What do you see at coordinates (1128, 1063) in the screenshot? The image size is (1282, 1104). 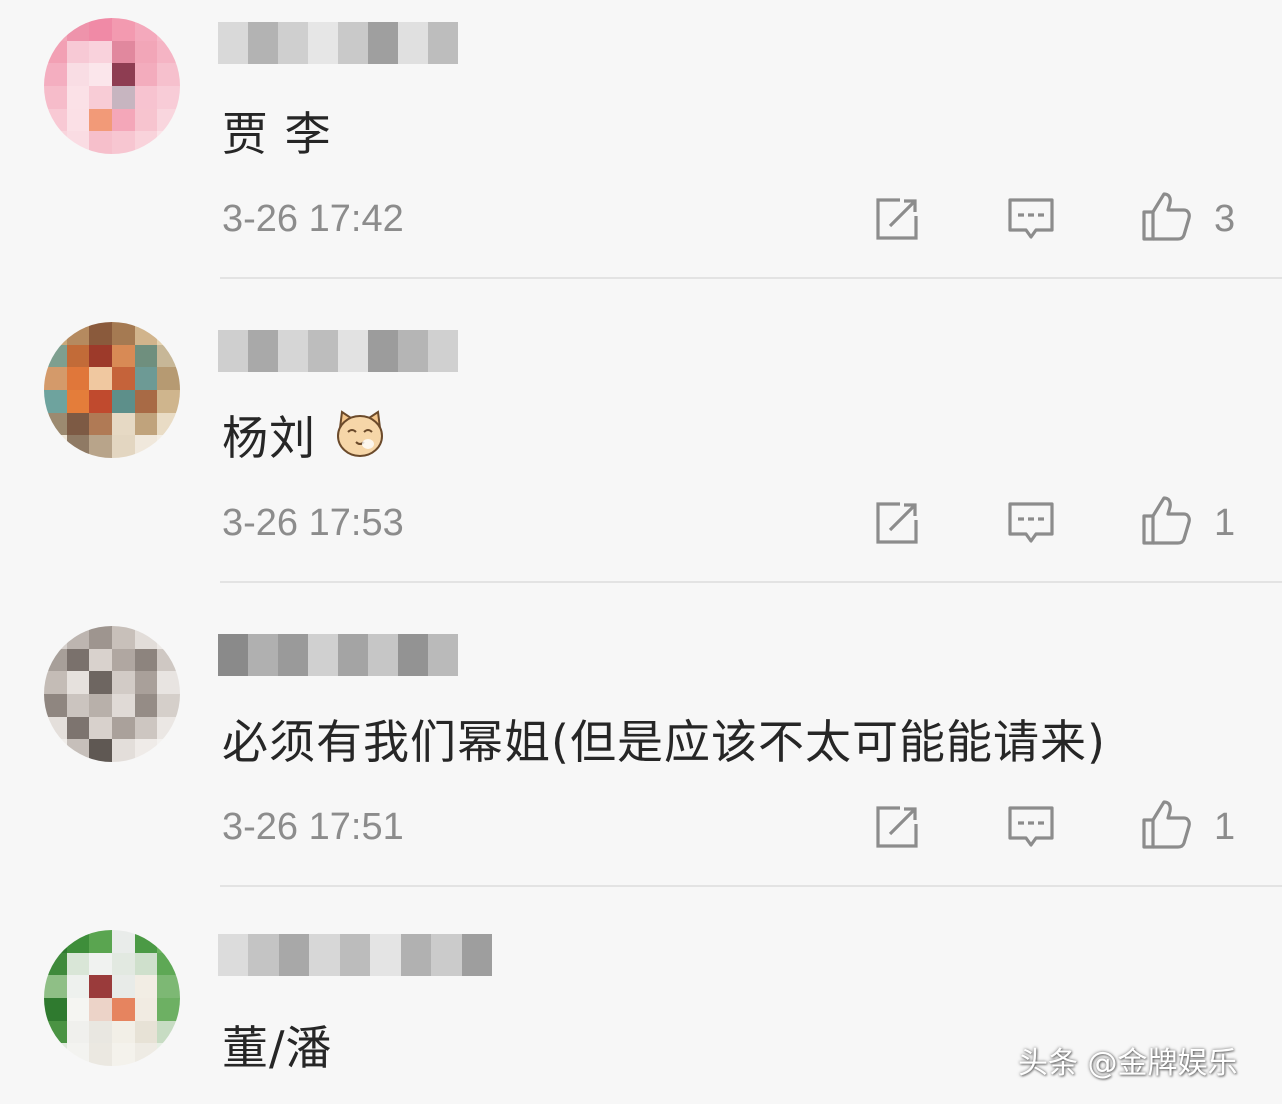 I see `watermark: 头条 @金牌娱乐` at bounding box center [1128, 1063].